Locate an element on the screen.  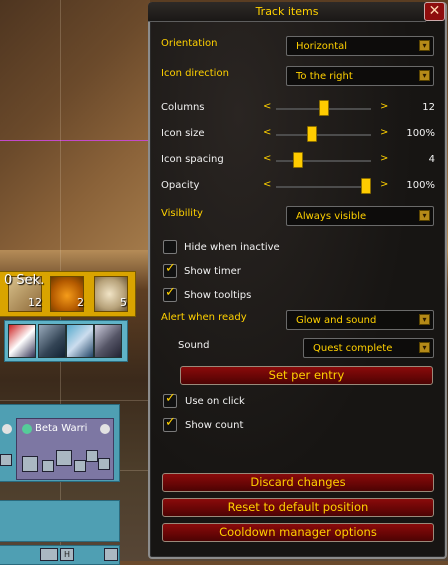
show-tooltips-label: Show tooltips is located at coordinates (218, 295).